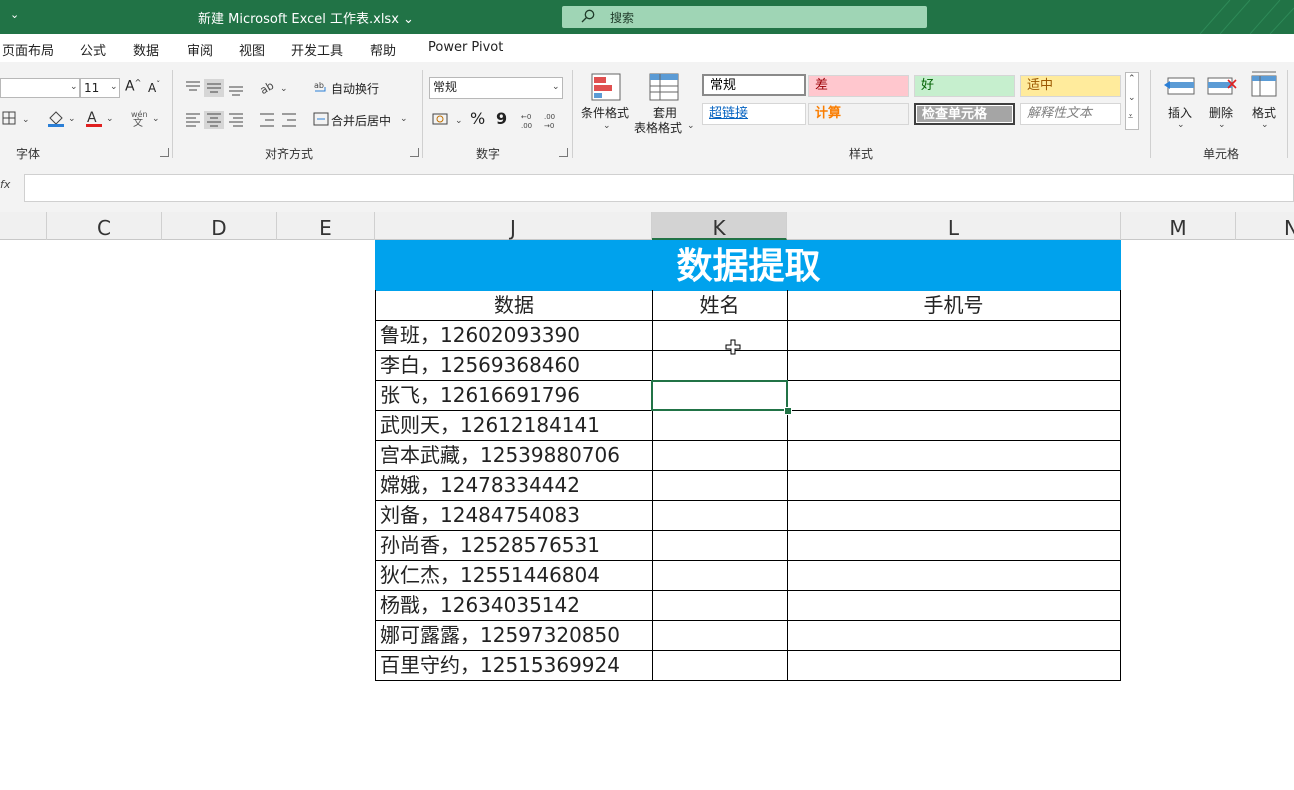  What do you see at coordinates (605, 112) in the screenshot?
I see `conditional-format-button: 条件格式` at bounding box center [605, 112].